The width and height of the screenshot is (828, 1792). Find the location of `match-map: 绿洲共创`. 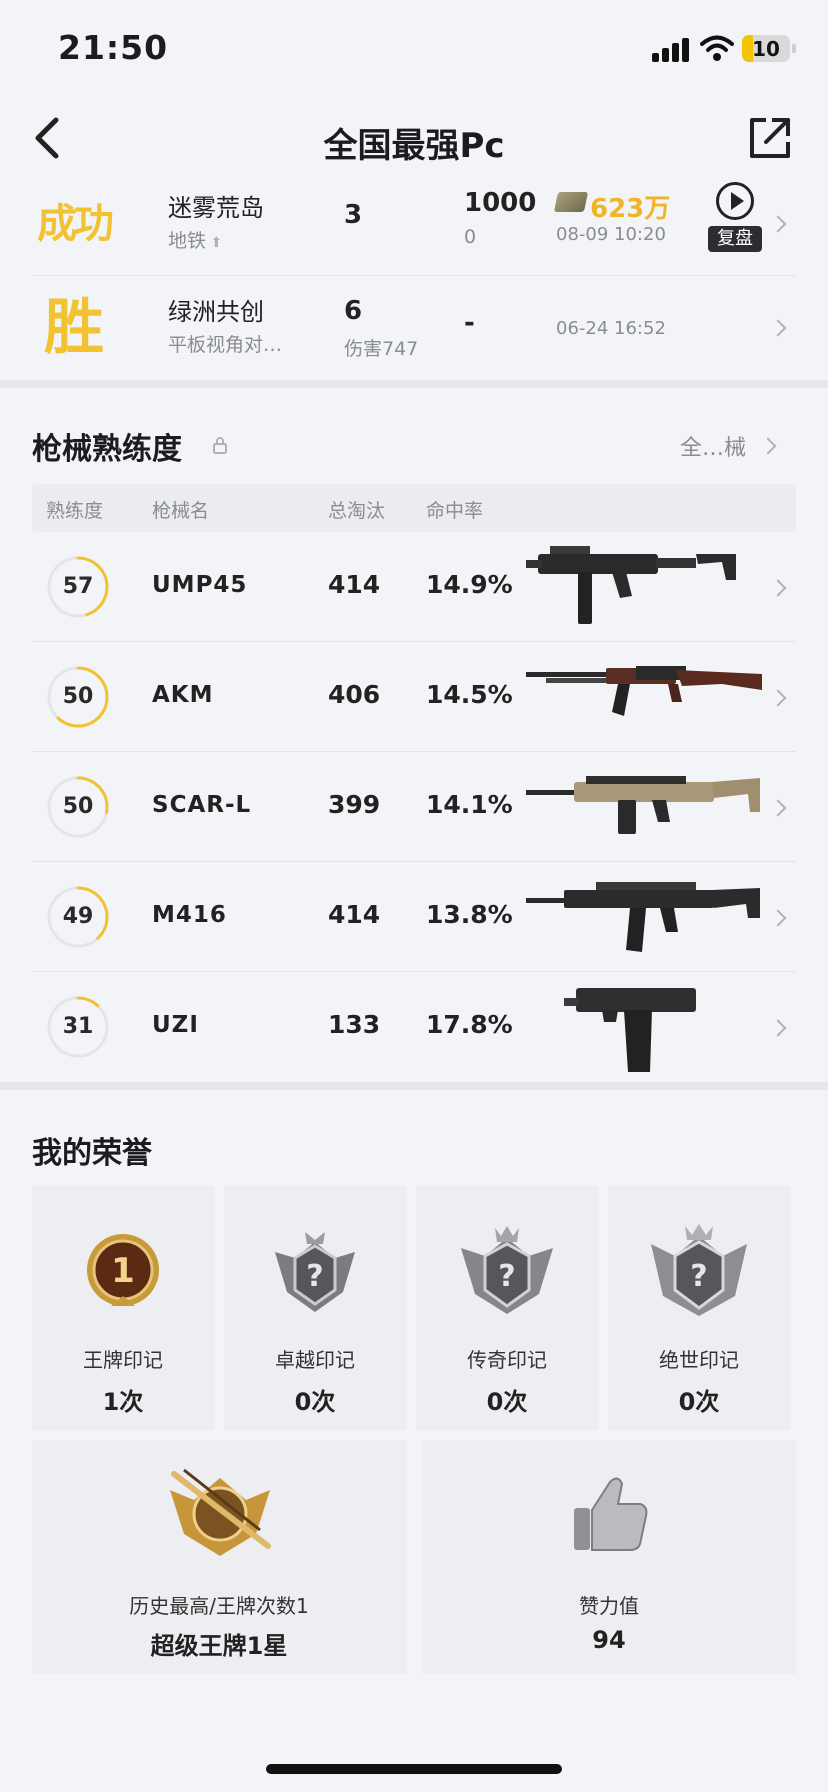

match-map: 绿洲共创 is located at coordinates (216, 312).